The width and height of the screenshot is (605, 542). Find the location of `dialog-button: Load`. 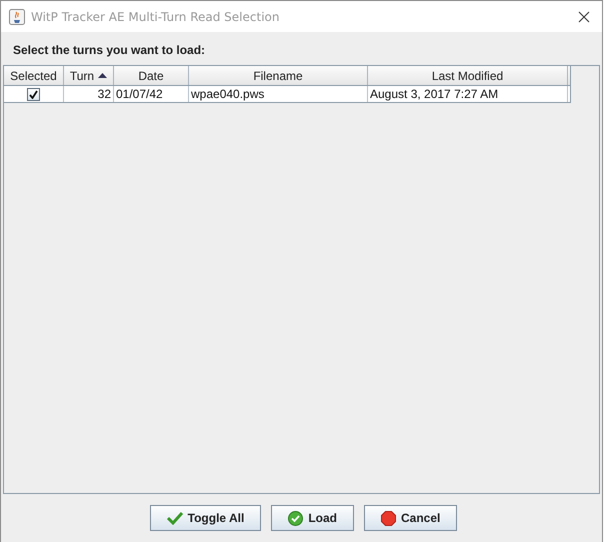

dialog-button: Load is located at coordinates (312, 518).